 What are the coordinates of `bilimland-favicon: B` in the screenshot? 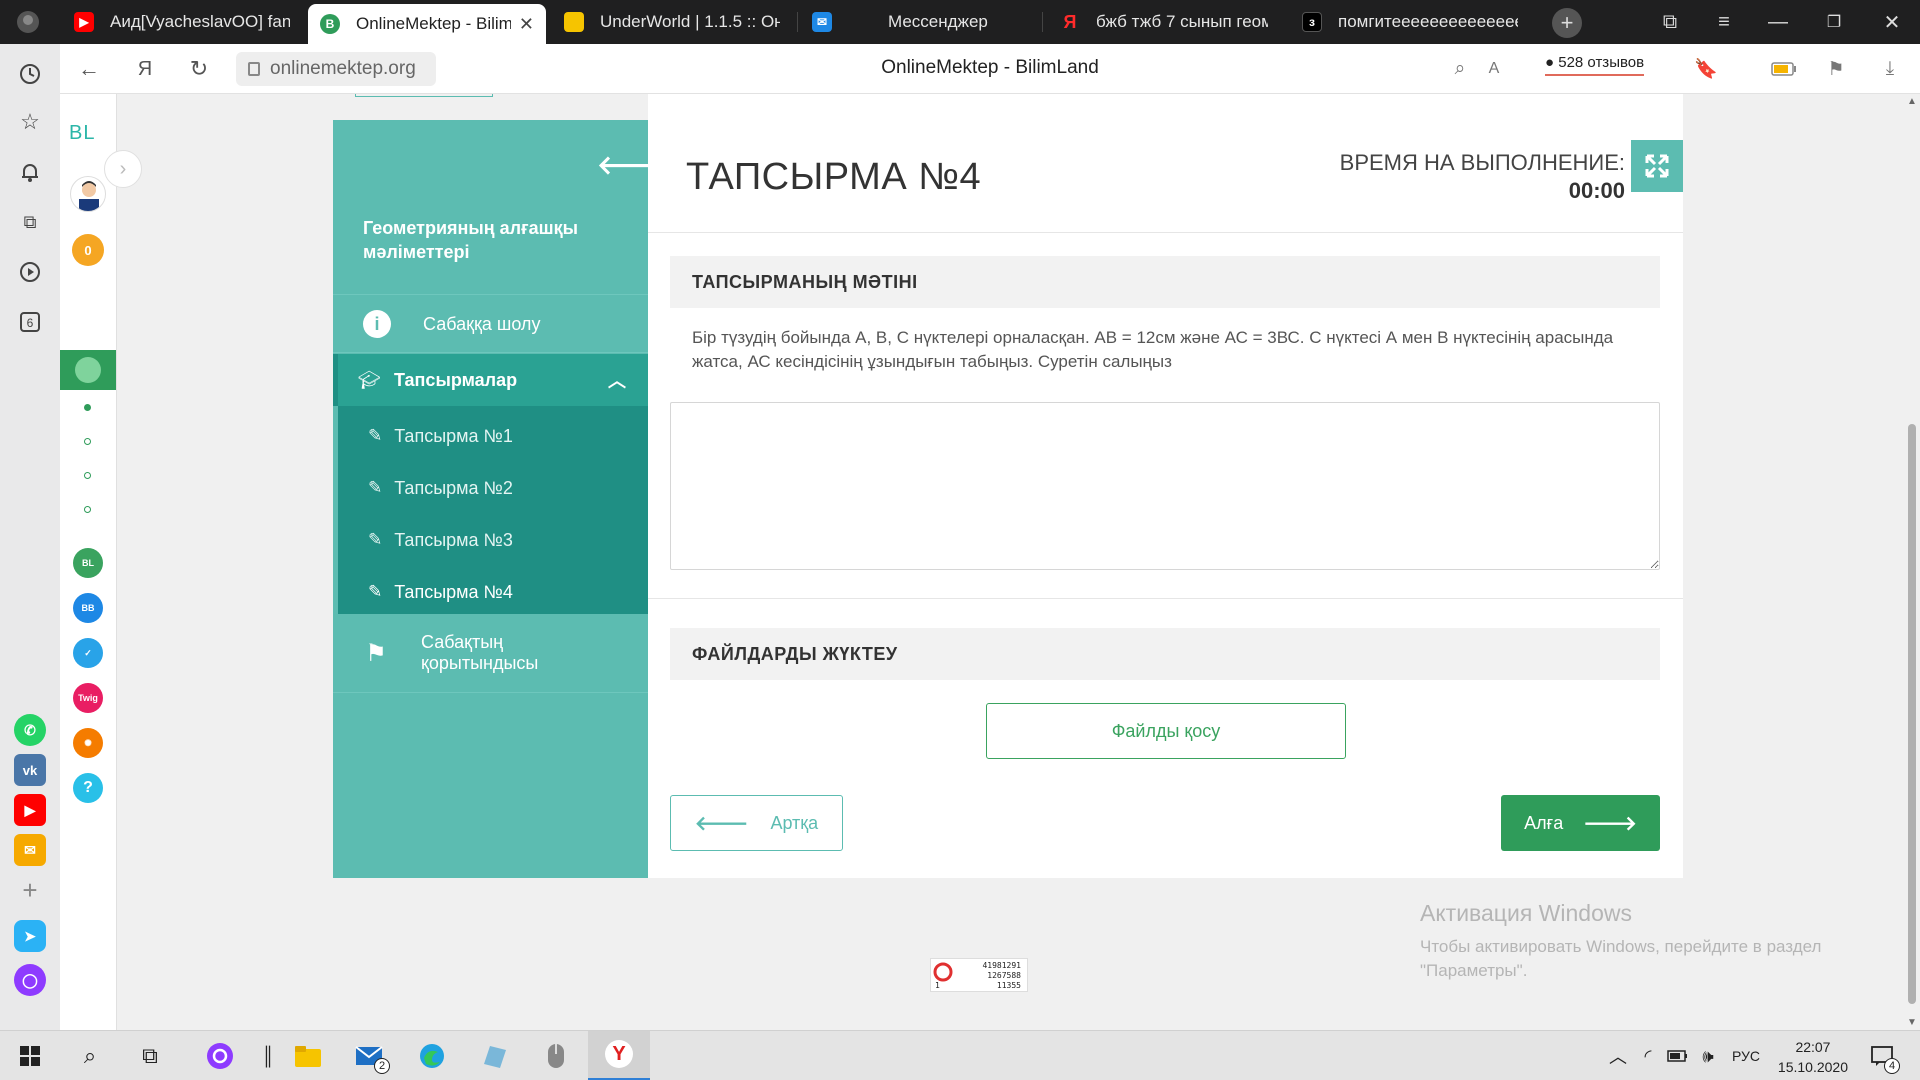 It's located at (330, 24).